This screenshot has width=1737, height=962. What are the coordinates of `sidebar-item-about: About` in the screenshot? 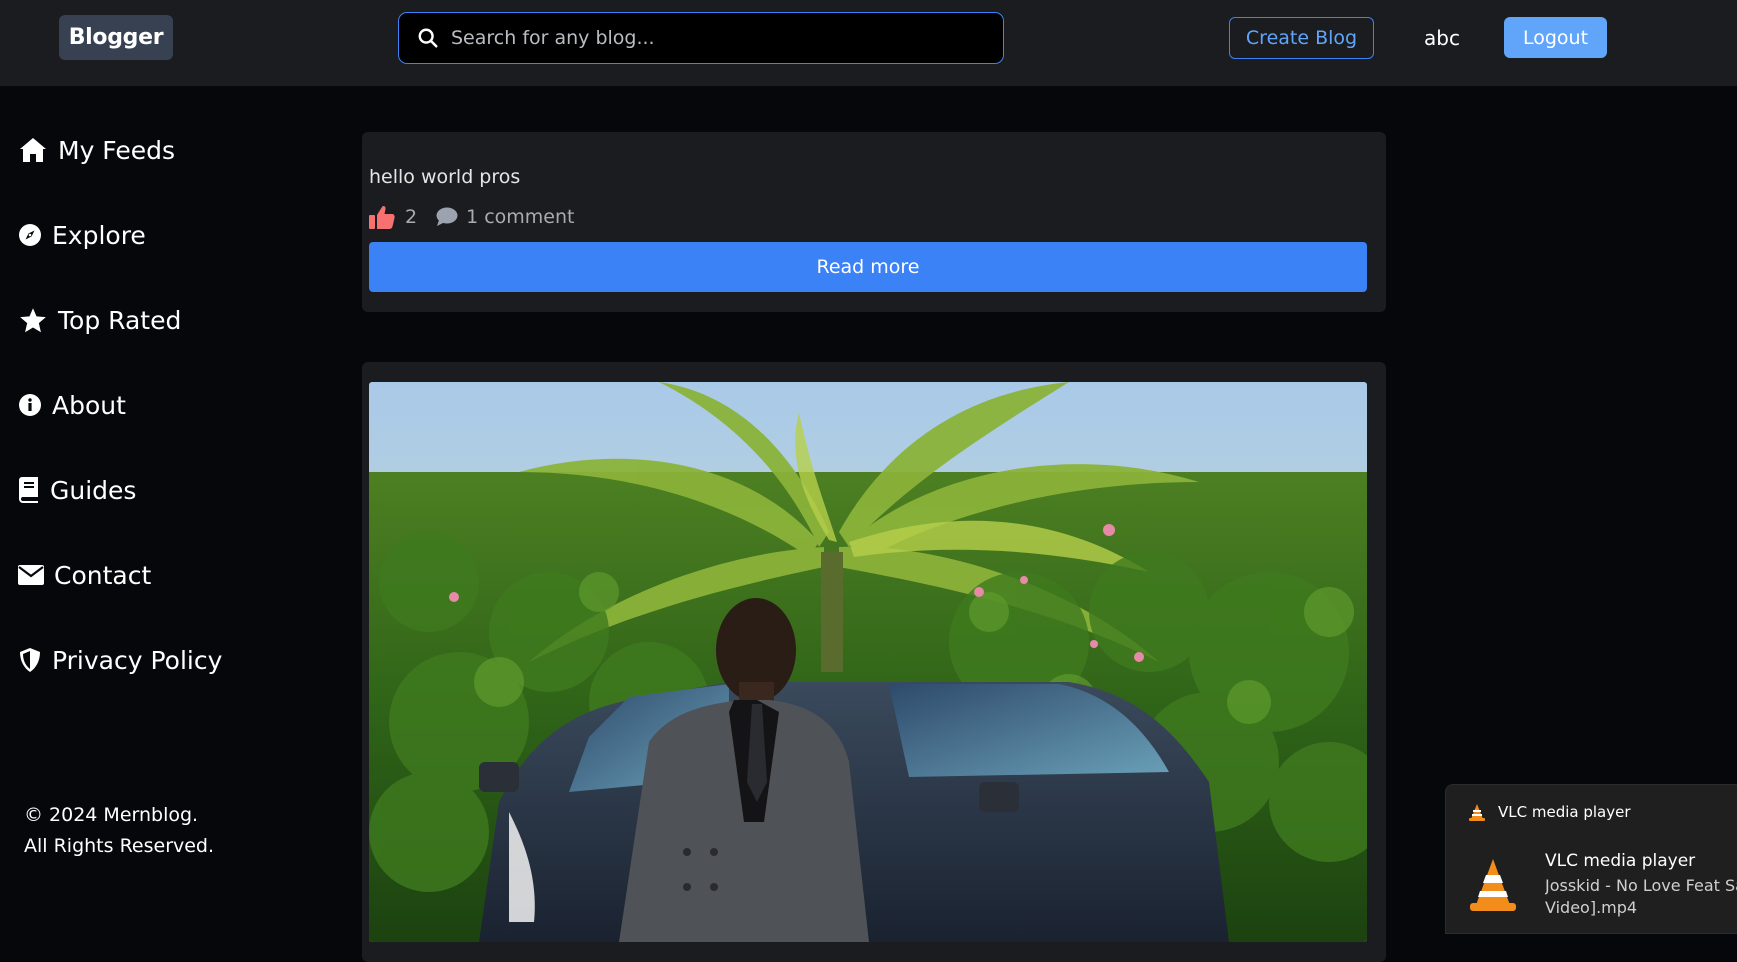 It's located at (72, 405).